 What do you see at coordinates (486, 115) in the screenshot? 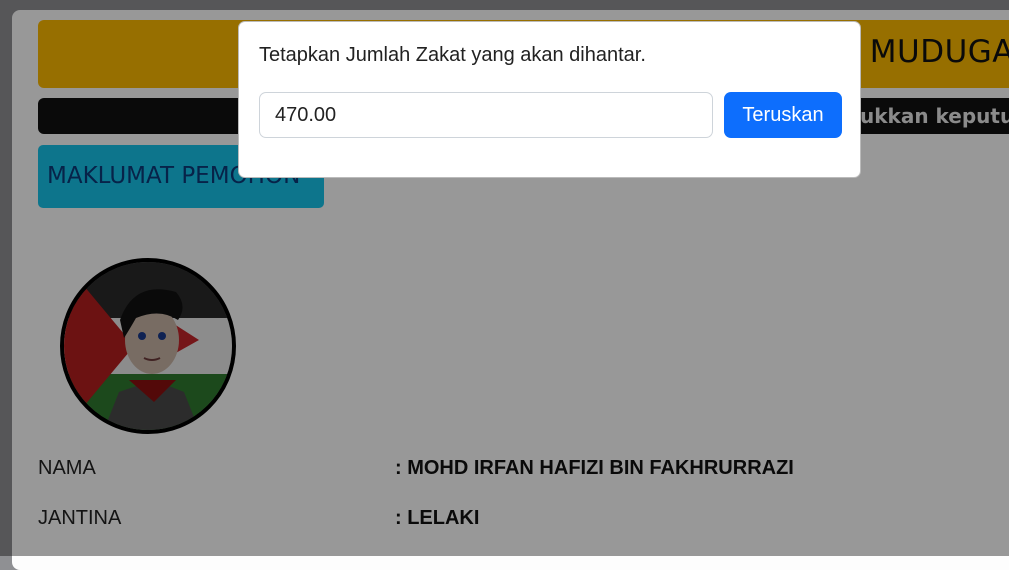
I see `zakat-amount-input` at bounding box center [486, 115].